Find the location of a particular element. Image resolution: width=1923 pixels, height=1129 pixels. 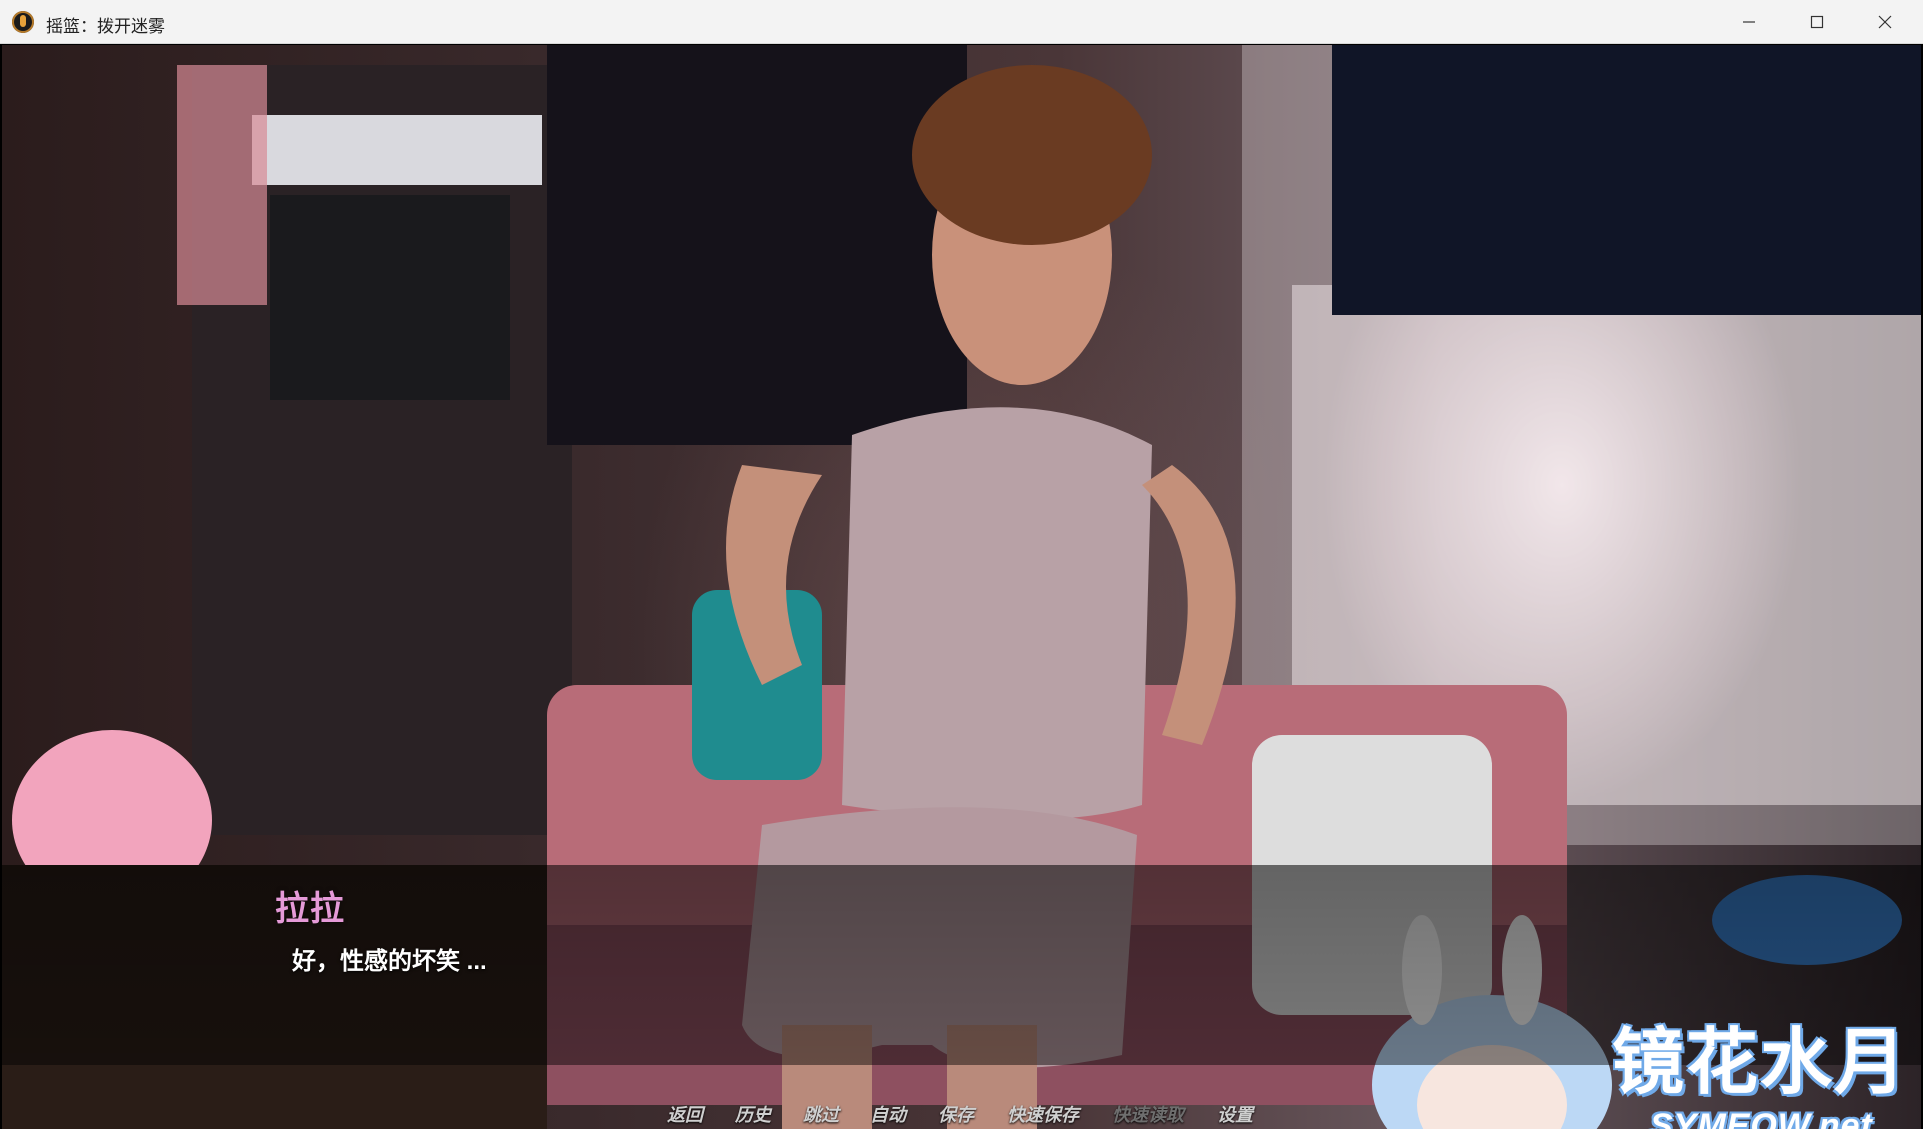

quick-menu-save: 保存 is located at coordinates (956, 1114).